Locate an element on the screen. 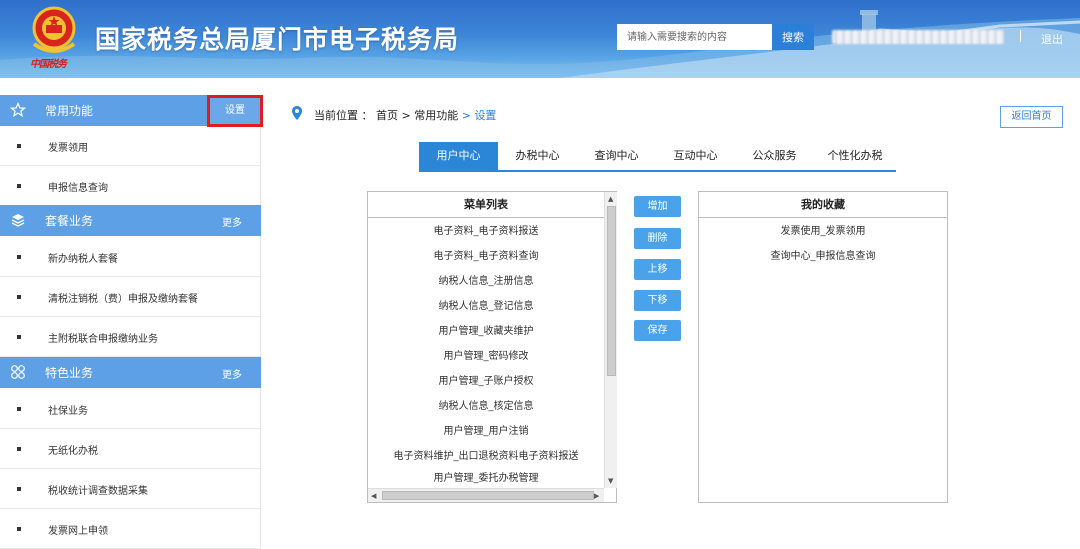  favorite-item: 发票使用_发票领用 is located at coordinates (823, 231).